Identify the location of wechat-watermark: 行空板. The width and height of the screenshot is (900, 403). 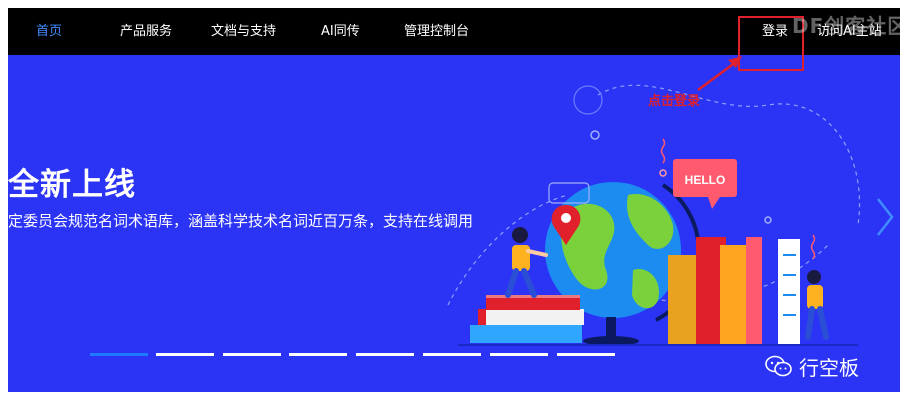
(812, 366).